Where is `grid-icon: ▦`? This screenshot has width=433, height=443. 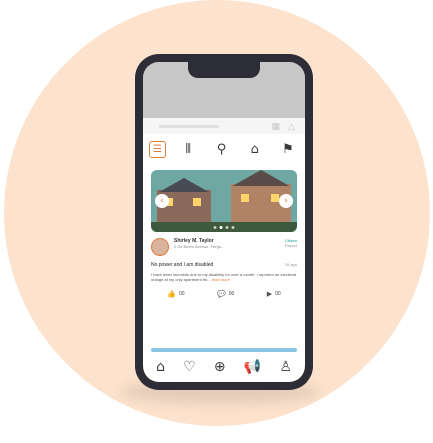 grid-icon: ▦ is located at coordinates (276, 126).